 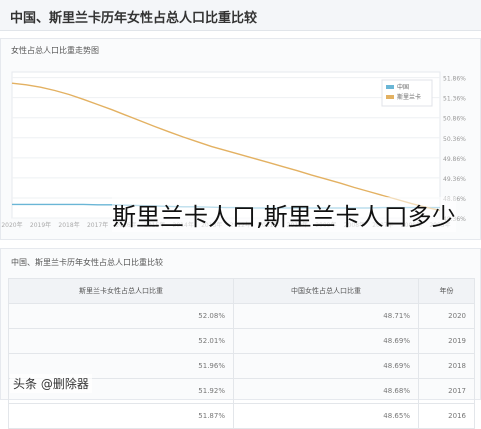 What do you see at coordinates (134, 18) in the screenshot?
I see `page-title: 中国、斯里兰卡历年女性占总人口比重比较` at bounding box center [134, 18].